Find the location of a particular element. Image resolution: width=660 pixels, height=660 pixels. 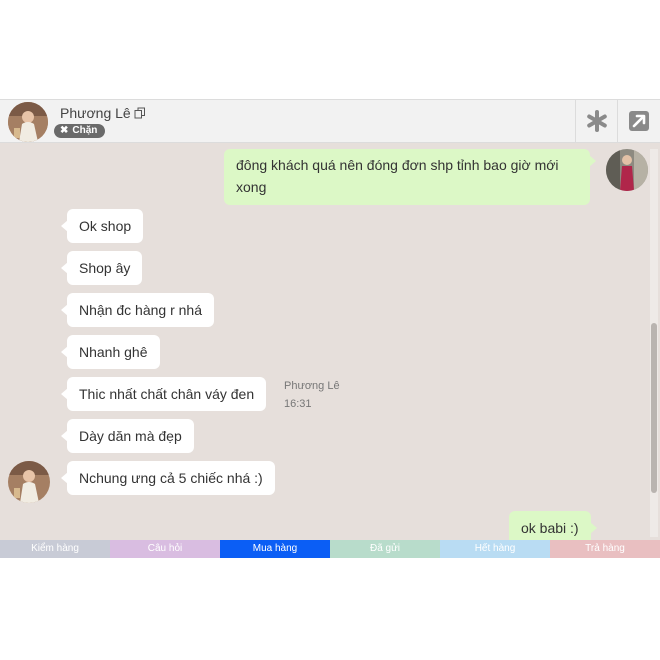

message-bubble-incoming: Nchung ưng cả 5 chiếc nhá :) is located at coordinates (168, 478).